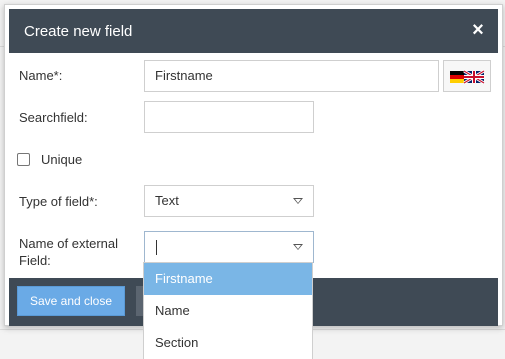 Image resolution: width=505 pixels, height=359 pixels. Describe the element at coordinates (228, 279) in the screenshot. I see `dropdown-option-firstname: Firstname` at that location.